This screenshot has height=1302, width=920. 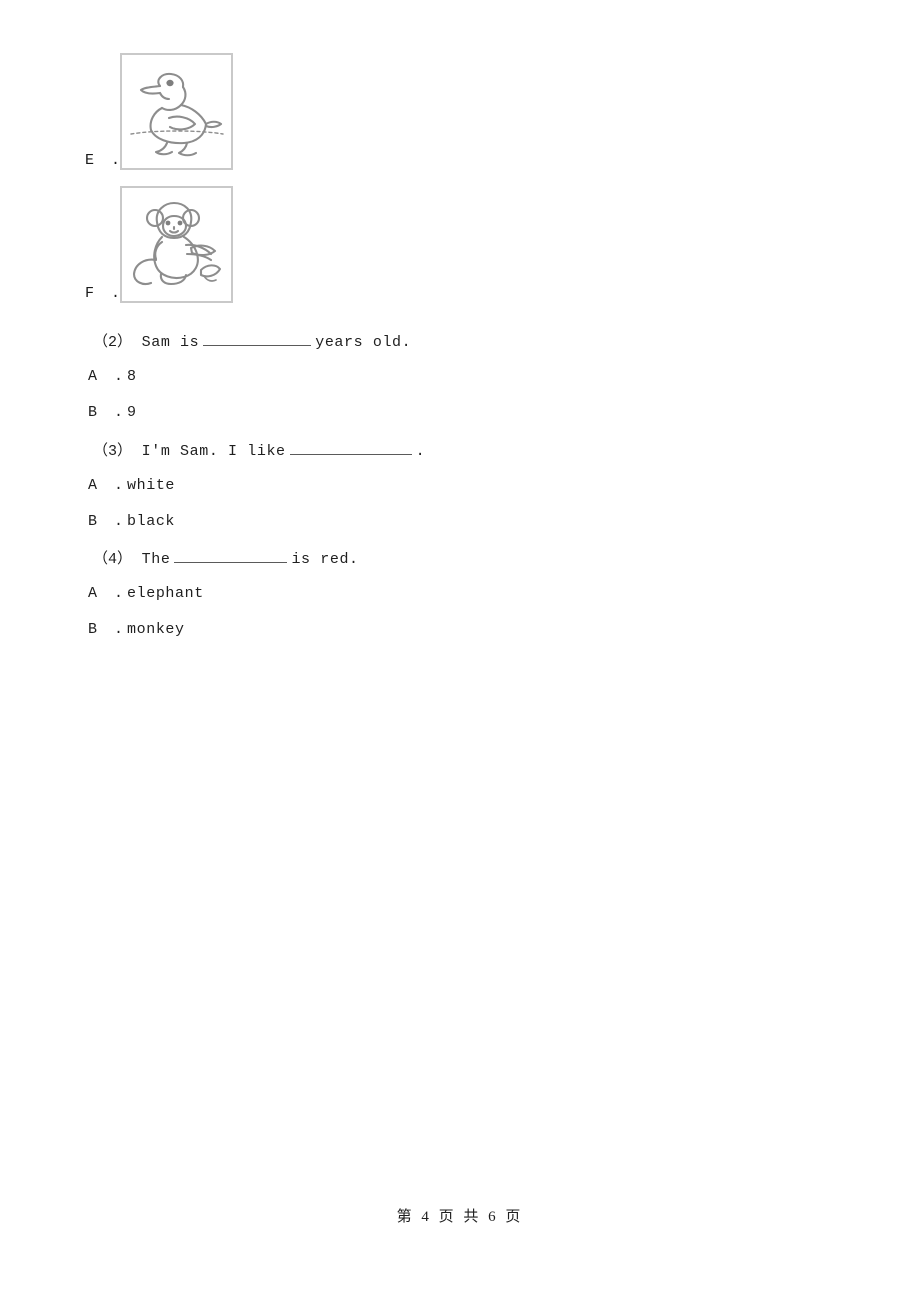 I want to click on question-3-stem-after: ., so click(x=420, y=451).